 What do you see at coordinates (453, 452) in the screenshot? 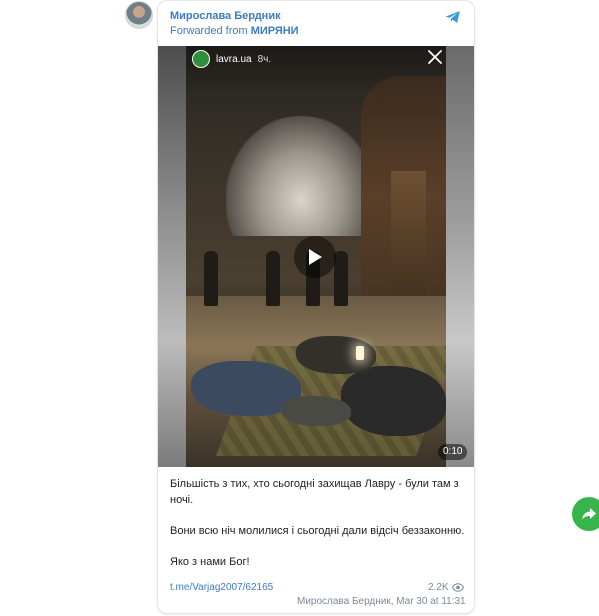
I see `video-duration: 0:10` at bounding box center [453, 452].